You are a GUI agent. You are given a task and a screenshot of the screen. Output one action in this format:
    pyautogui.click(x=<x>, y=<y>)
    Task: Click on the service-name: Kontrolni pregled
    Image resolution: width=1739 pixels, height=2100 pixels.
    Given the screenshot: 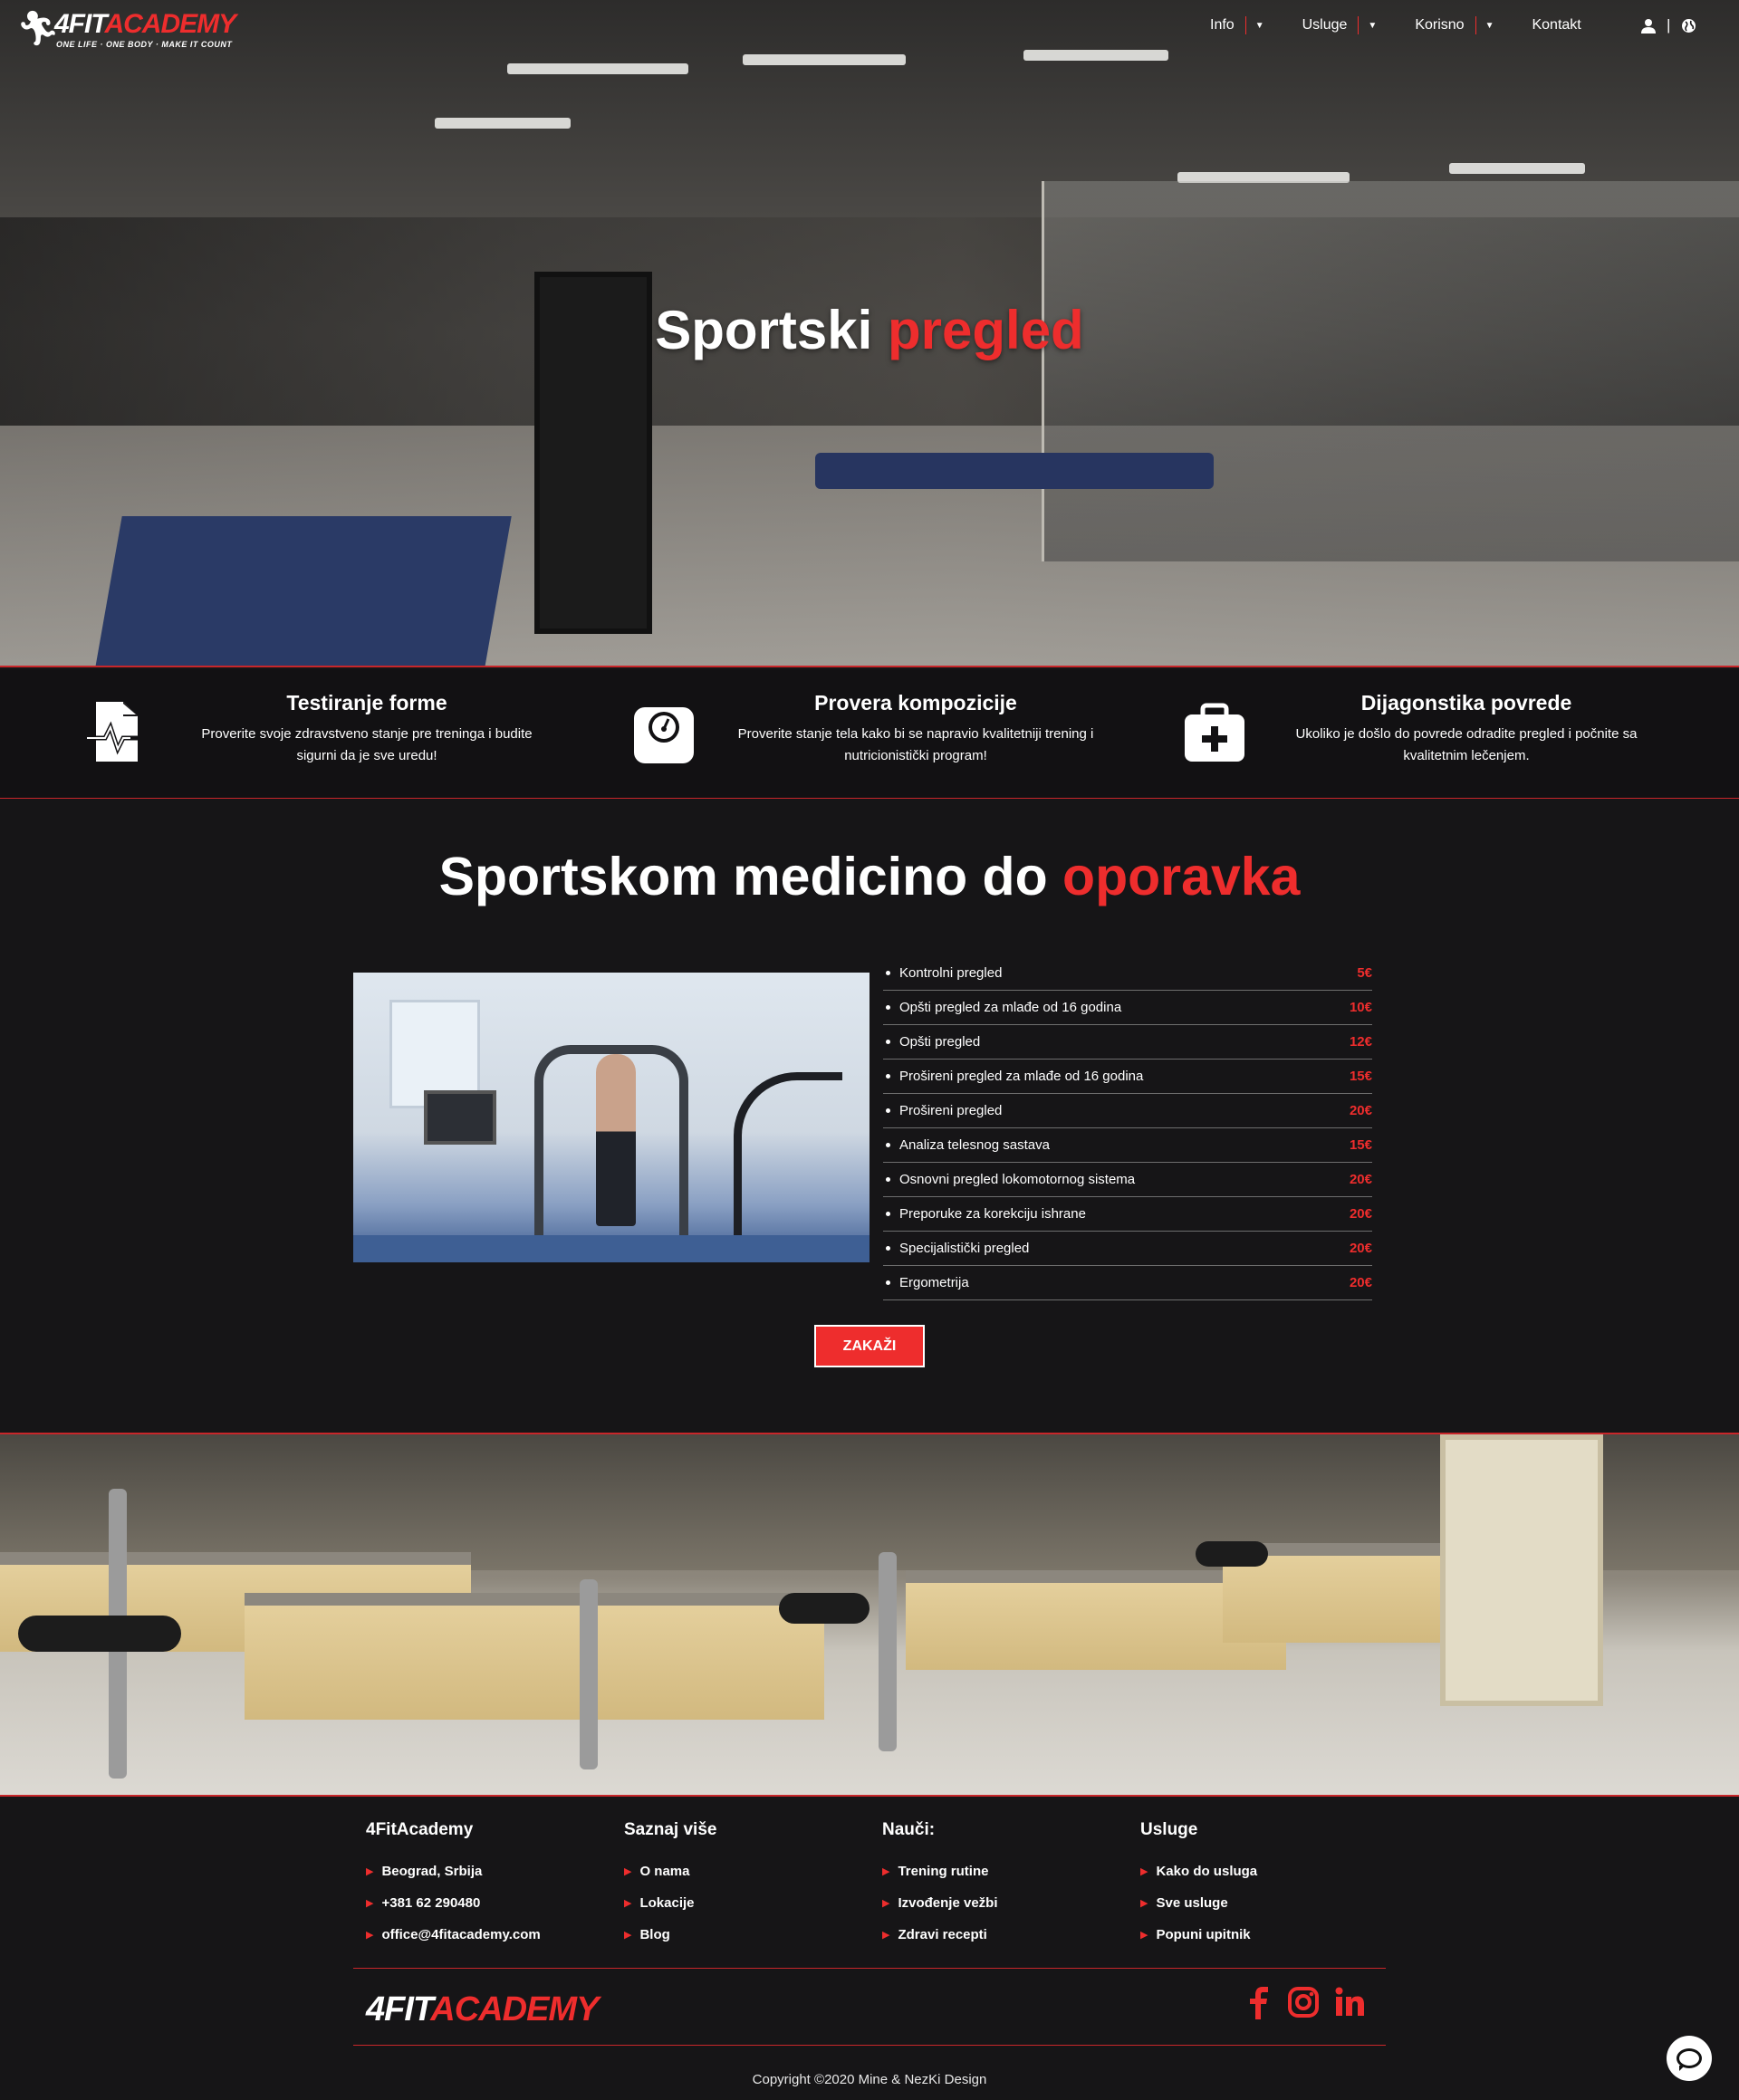 What is the action you would take?
    pyautogui.click(x=951, y=973)
    